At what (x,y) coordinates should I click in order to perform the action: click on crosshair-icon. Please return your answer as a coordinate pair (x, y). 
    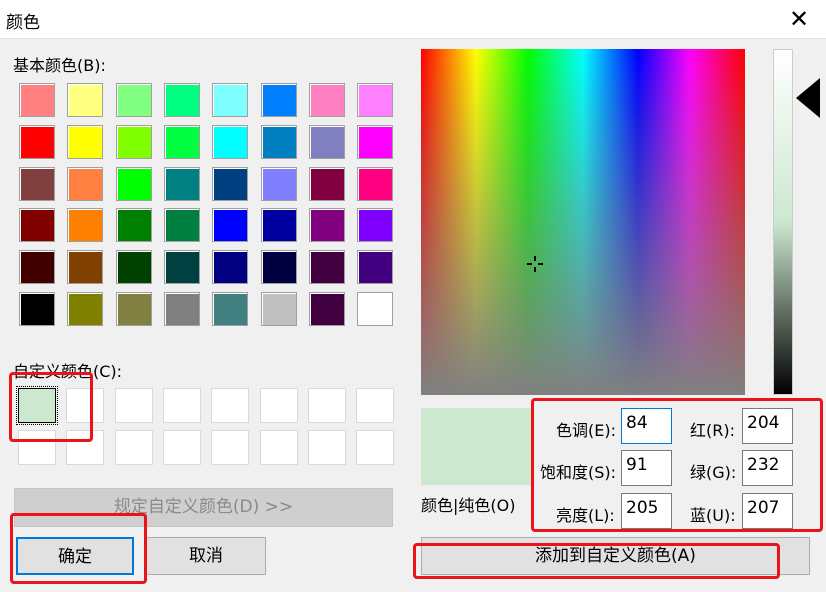
    Looking at the image, I should click on (535, 264).